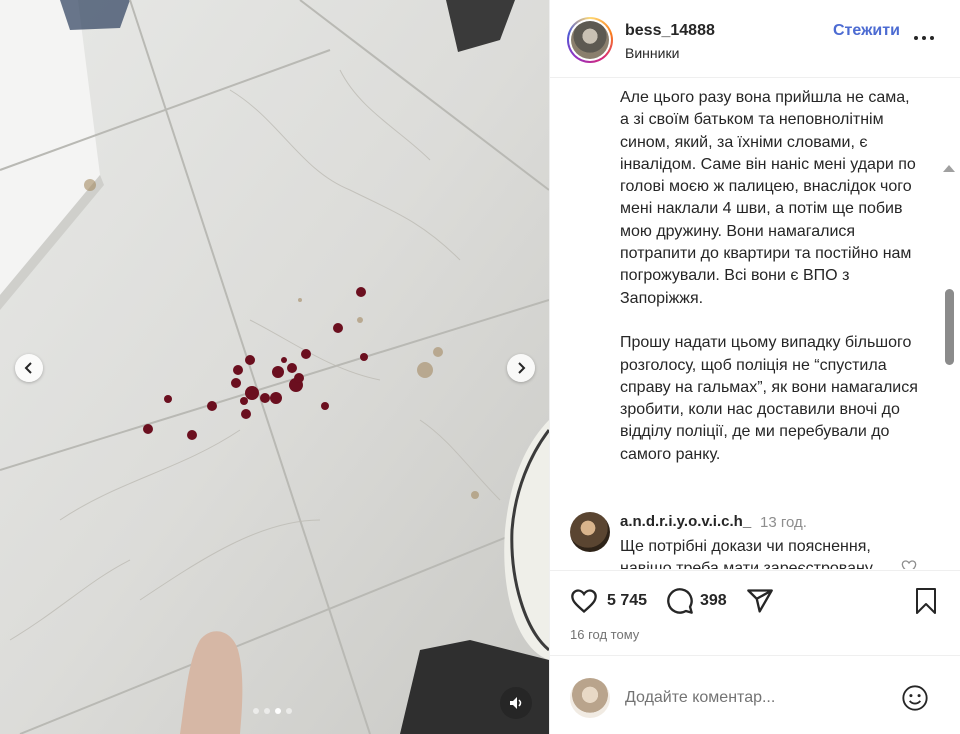 The image size is (960, 734). I want to click on post-actions: 5 745 398 16 год тому, so click(755, 612).